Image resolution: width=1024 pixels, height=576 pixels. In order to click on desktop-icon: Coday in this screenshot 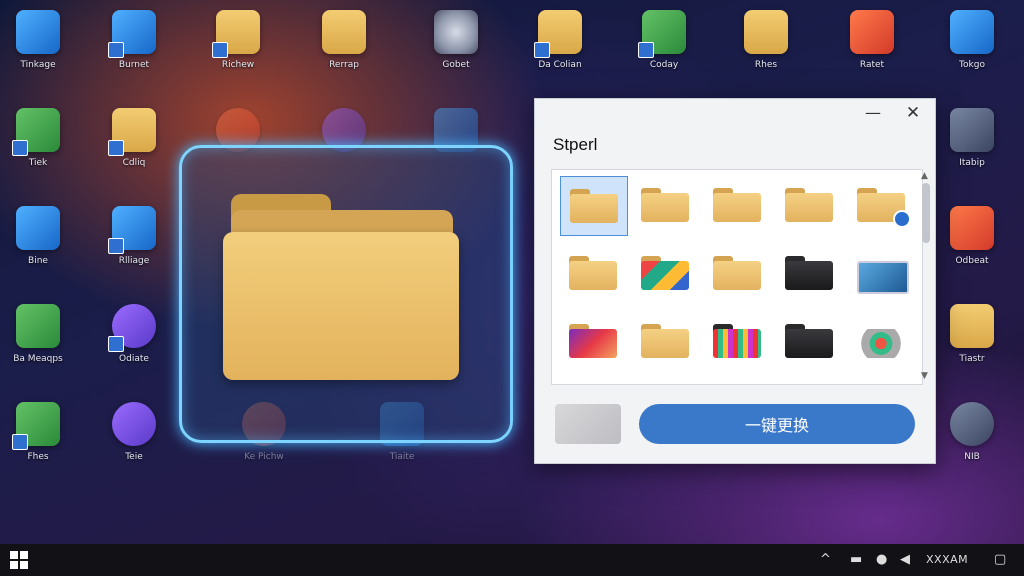, I will do `click(664, 50)`.